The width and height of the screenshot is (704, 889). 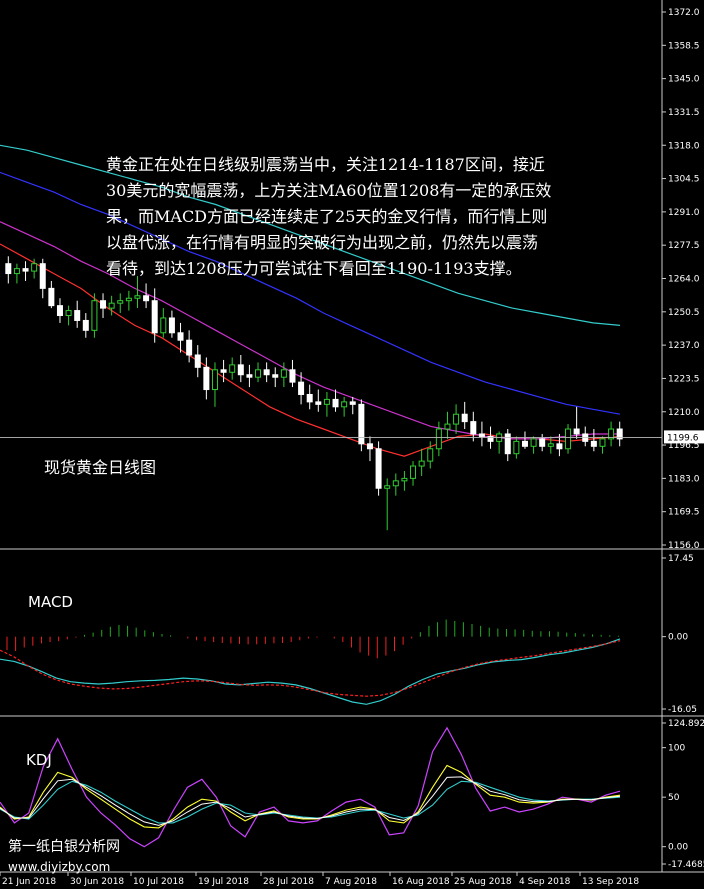 I want to click on price-tick-label: 1318.0, so click(x=684, y=146).